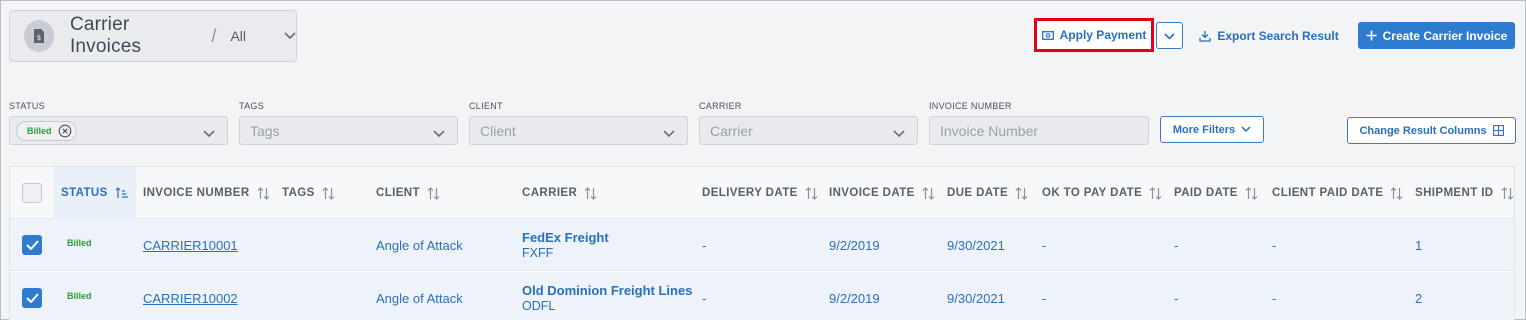 The width and height of the screenshot is (1526, 320). Describe the element at coordinates (1204, 129) in the screenshot. I see `more-filters-label: More Filters` at that location.